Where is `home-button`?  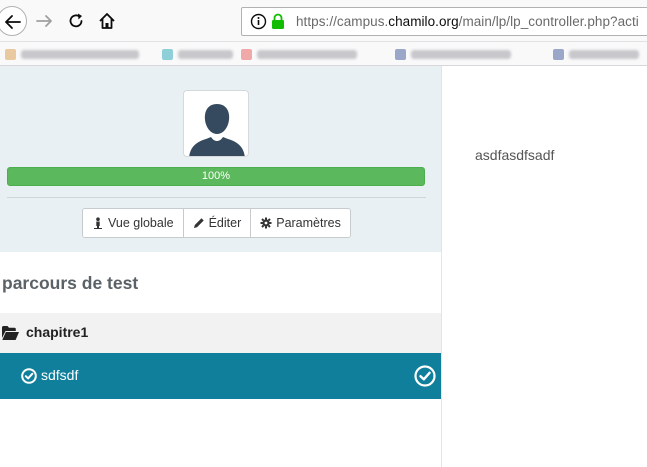 home-button is located at coordinates (107, 21).